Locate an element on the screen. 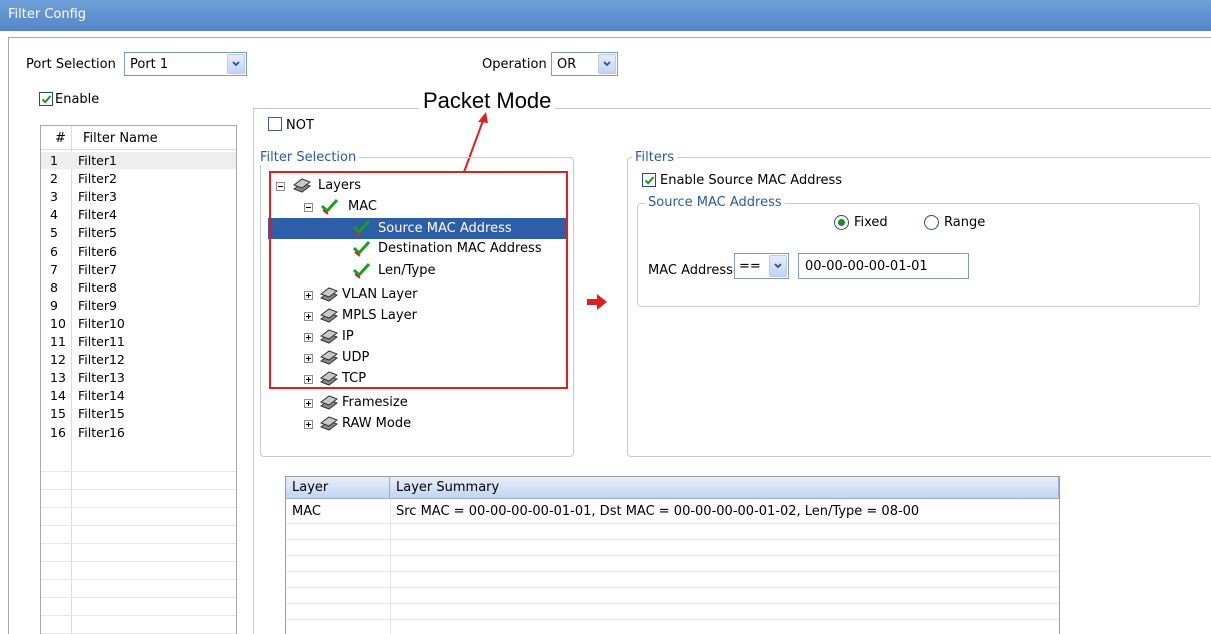 This screenshot has height=634, width=1211. filter-list-item: 6 Filter6 is located at coordinates (138, 251).